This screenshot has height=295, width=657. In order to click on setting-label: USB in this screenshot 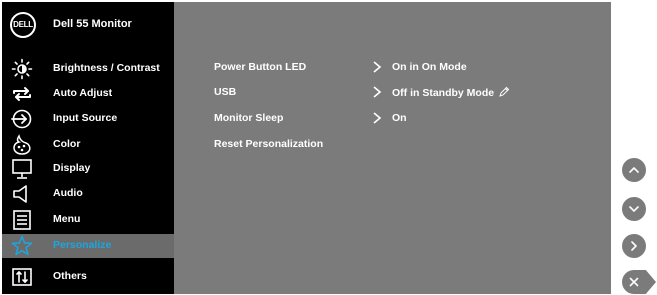, I will do `click(225, 92)`.